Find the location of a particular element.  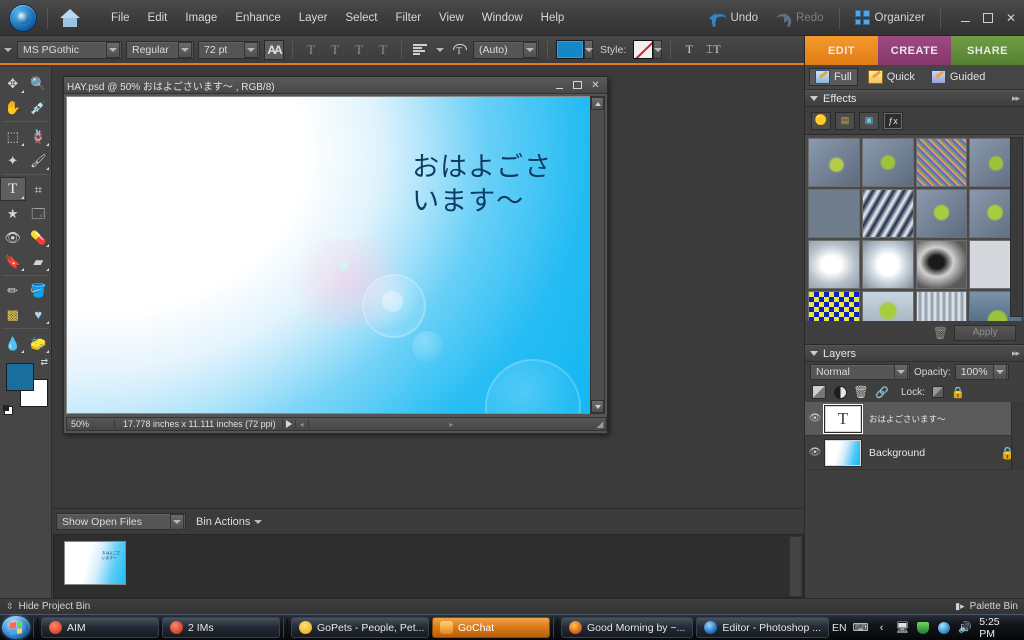

bin-actions-button: Bin Actions is located at coordinates (229, 522).